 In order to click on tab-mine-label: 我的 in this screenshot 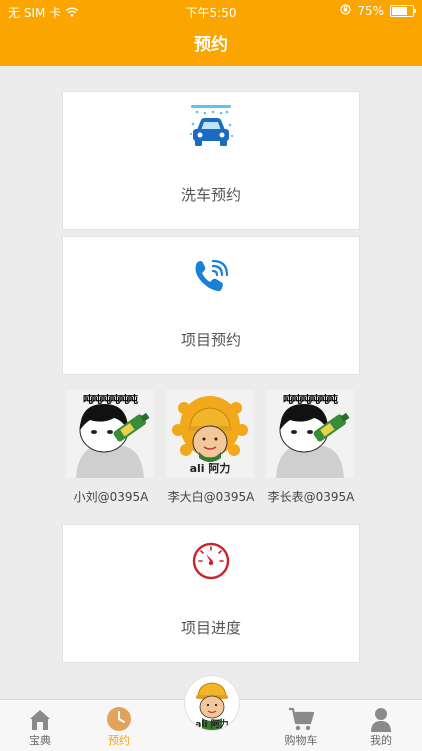, I will do `click(381, 740)`.